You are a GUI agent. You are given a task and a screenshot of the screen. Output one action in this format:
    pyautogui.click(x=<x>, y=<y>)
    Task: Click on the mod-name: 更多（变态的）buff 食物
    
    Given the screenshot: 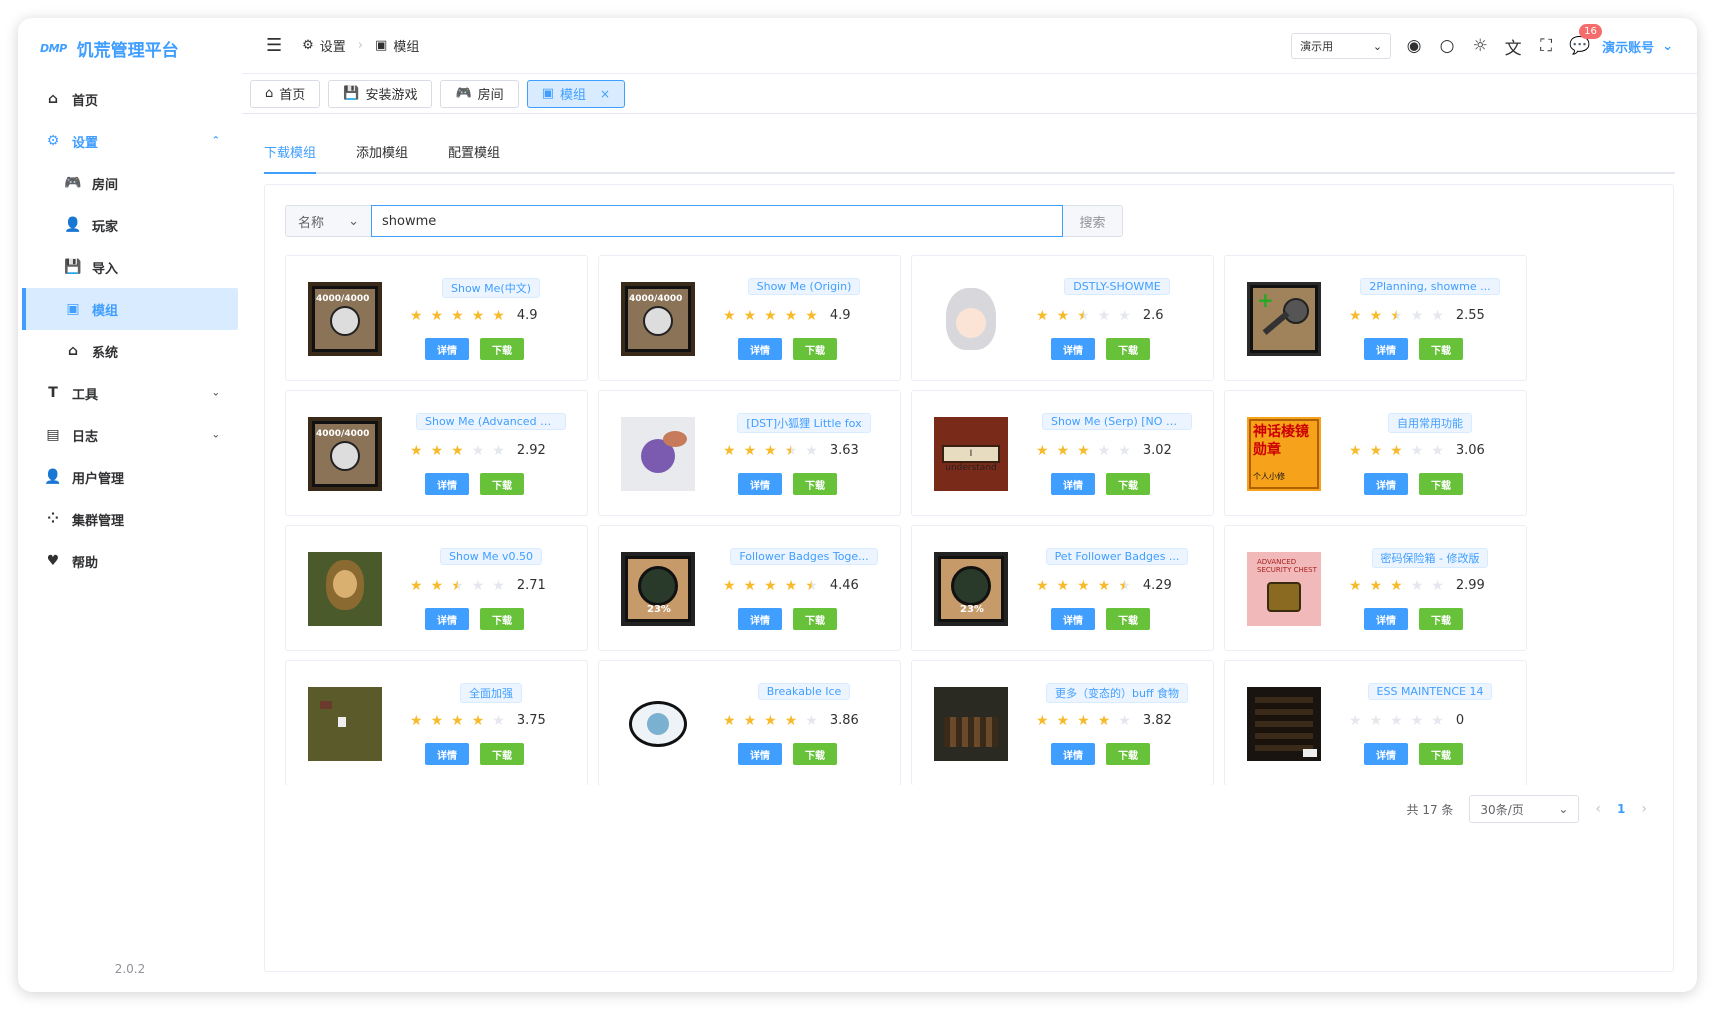 What is the action you would take?
    pyautogui.click(x=1117, y=693)
    